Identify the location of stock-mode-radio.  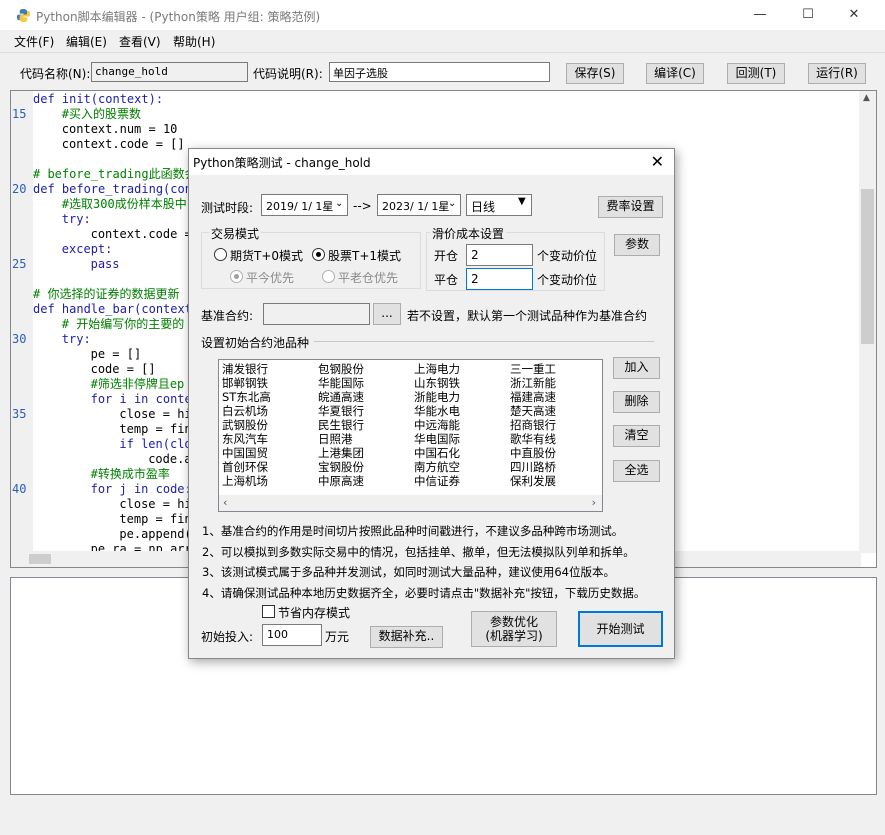
(318, 254).